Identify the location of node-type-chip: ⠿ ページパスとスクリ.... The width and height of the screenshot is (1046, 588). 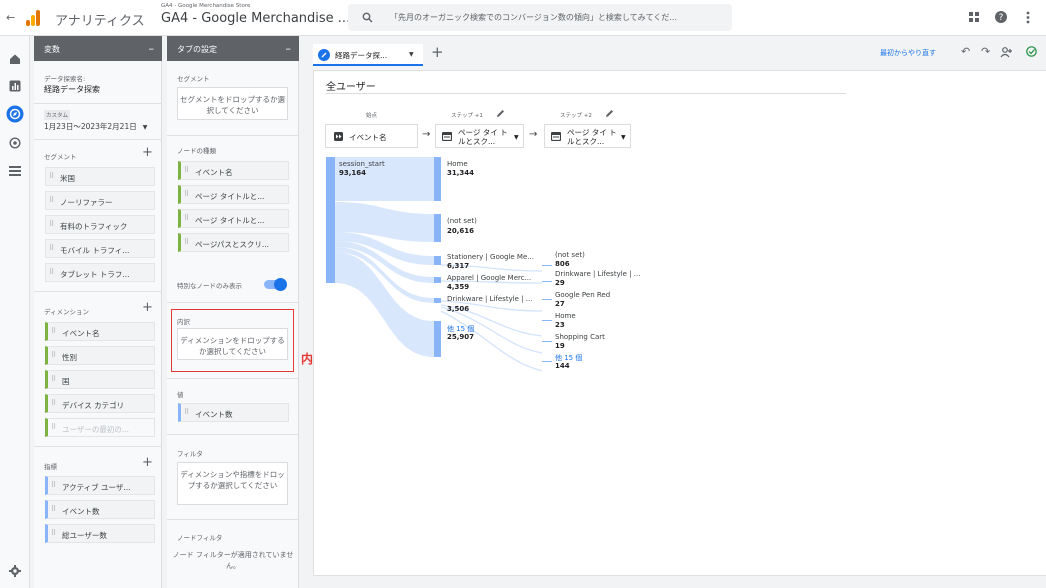
(233, 242).